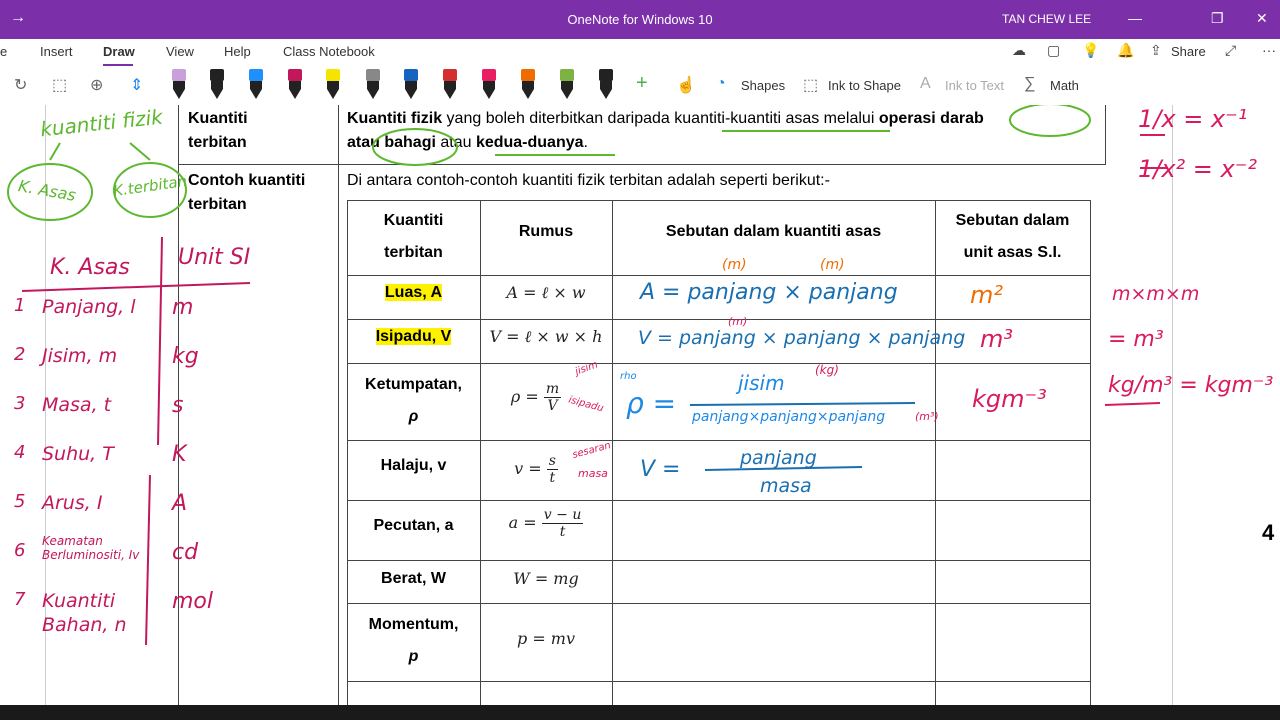  Describe the element at coordinates (20, 85) in the screenshot. I see `redo-icon: ↻` at that location.